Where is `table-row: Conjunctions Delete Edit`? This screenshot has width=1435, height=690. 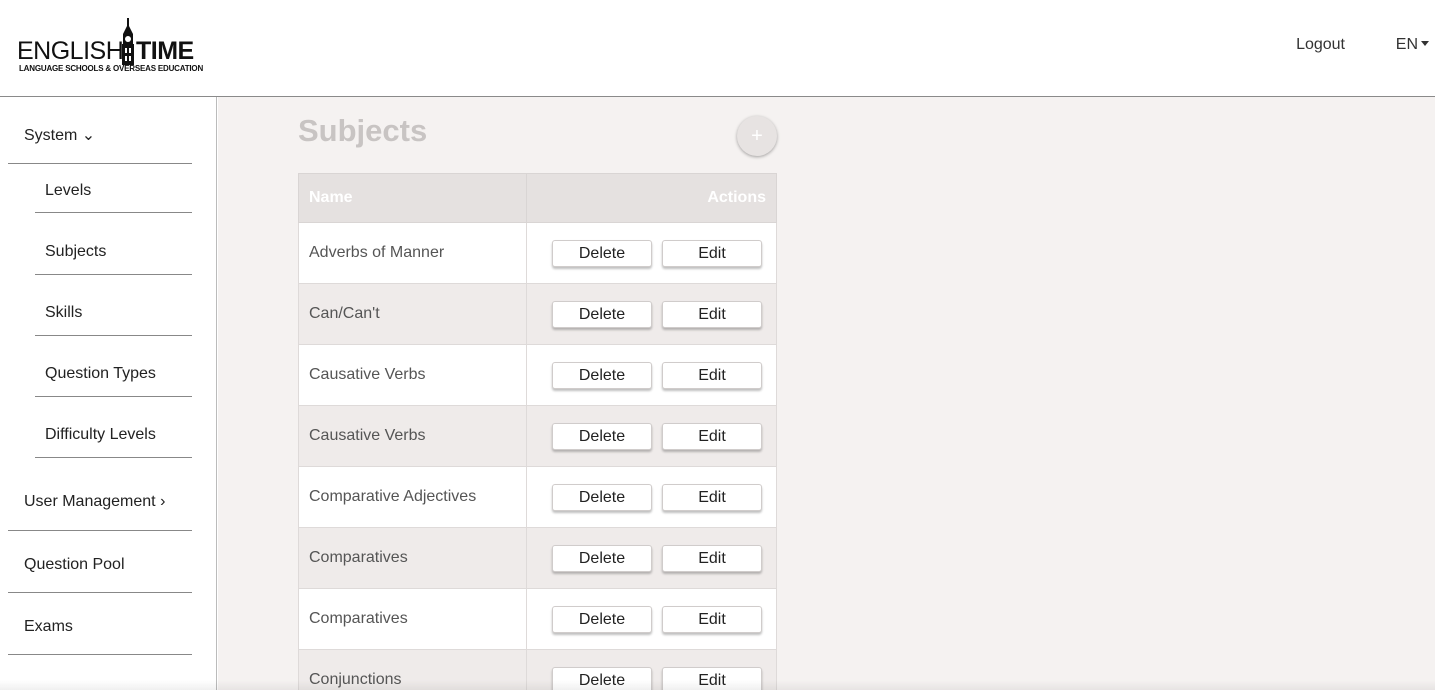 table-row: Conjunctions Delete Edit is located at coordinates (537, 669).